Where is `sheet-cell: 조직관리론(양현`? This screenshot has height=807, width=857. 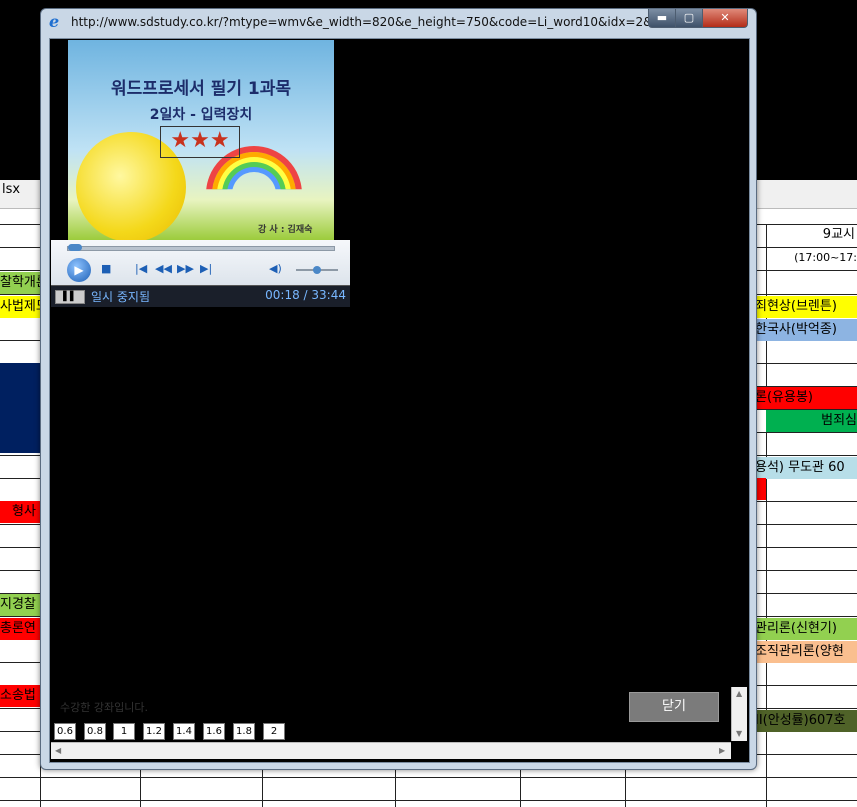 sheet-cell: 조직관리론(양현 is located at coordinates (806, 652).